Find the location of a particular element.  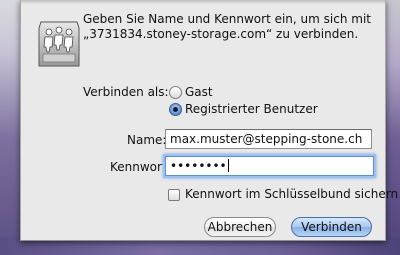

keychain-checkbox-label: Kennwort im Schlüsselbund sichern is located at coordinates (291, 194).